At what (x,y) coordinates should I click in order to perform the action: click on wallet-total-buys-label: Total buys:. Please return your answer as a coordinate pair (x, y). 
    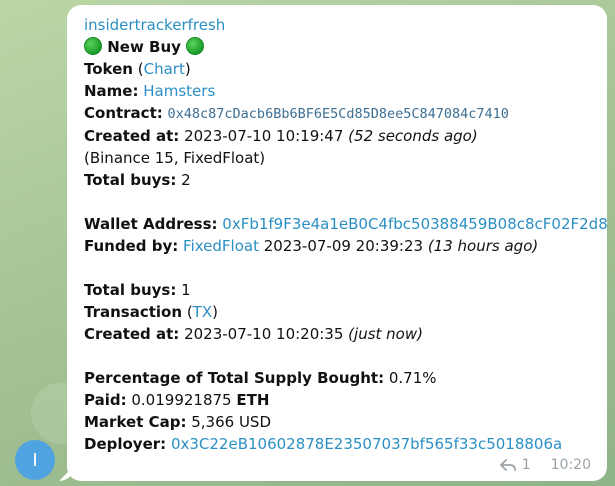
    Looking at the image, I should click on (130, 290).